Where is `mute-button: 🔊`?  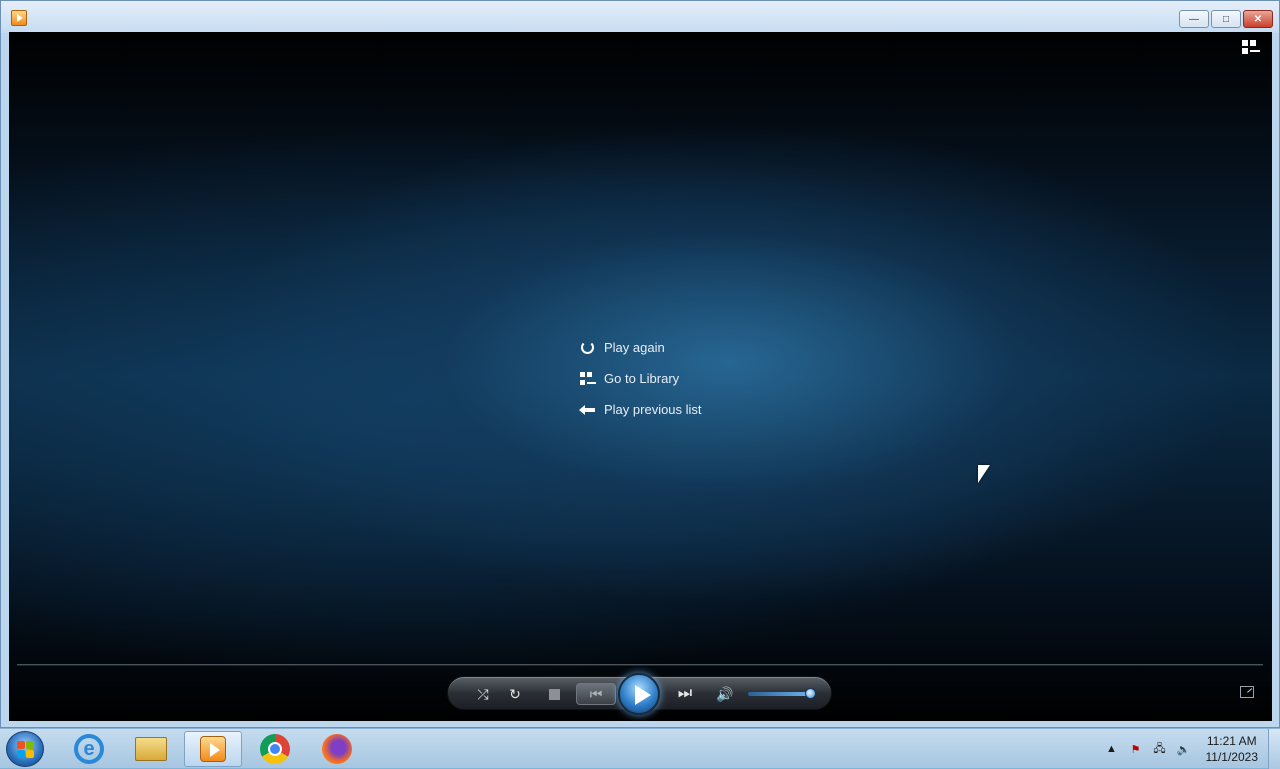 mute-button: 🔊 is located at coordinates (725, 694).